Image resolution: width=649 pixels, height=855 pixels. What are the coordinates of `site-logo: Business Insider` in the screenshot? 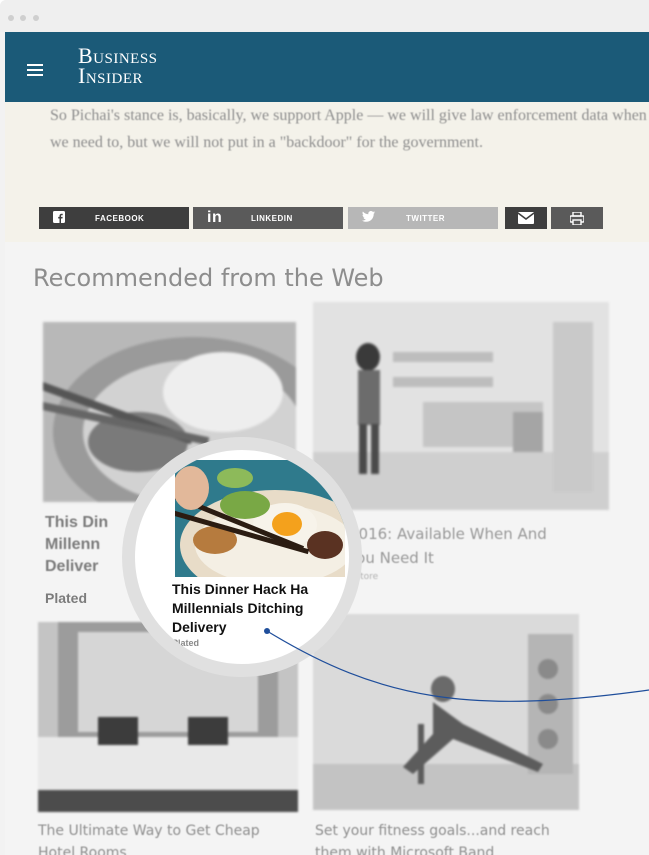 It's located at (118, 66).